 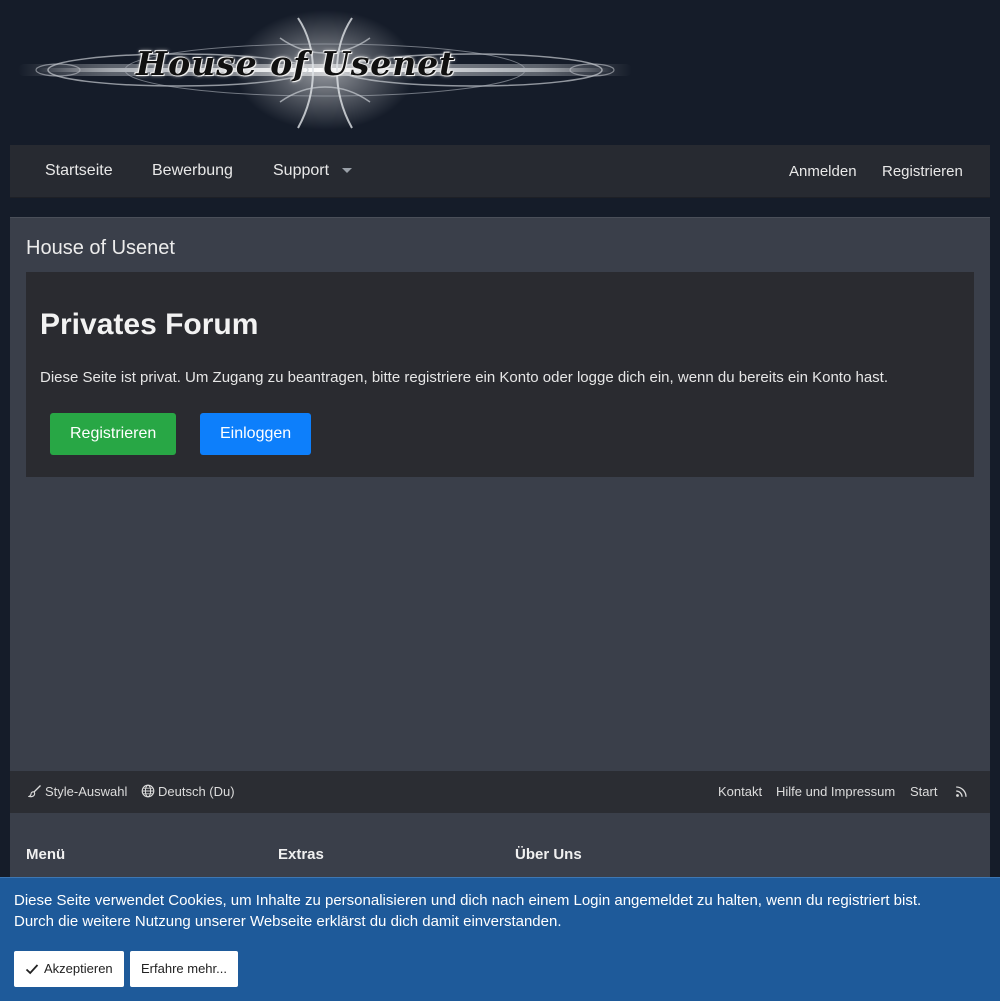 What do you see at coordinates (149, 324) in the screenshot?
I see `private-forum-heading: Privates Forum` at bounding box center [149, 324].